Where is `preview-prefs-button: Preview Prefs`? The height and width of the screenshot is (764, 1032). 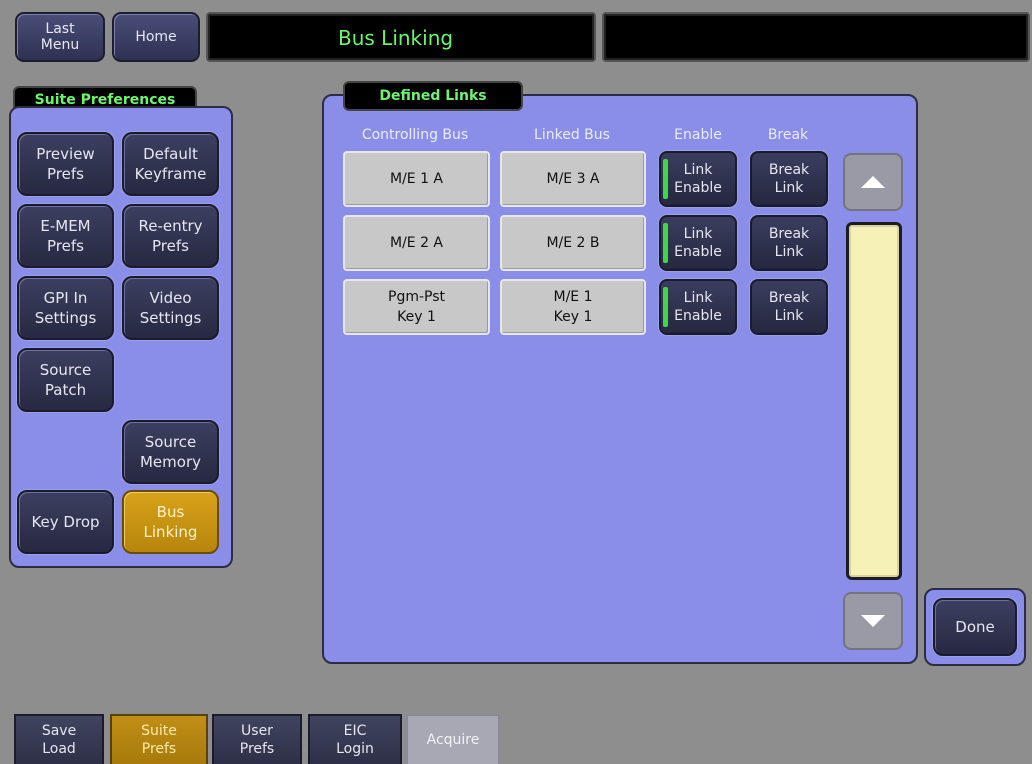
preview-prefs-button: Preview Prefs is located at coordinates (65, 164).